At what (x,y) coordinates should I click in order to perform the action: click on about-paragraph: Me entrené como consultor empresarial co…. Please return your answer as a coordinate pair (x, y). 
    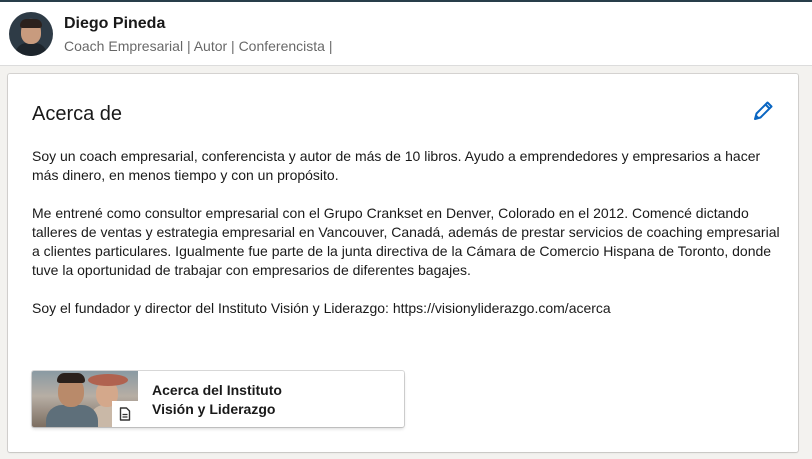
    Looking at the image, I should click on (406, 241).